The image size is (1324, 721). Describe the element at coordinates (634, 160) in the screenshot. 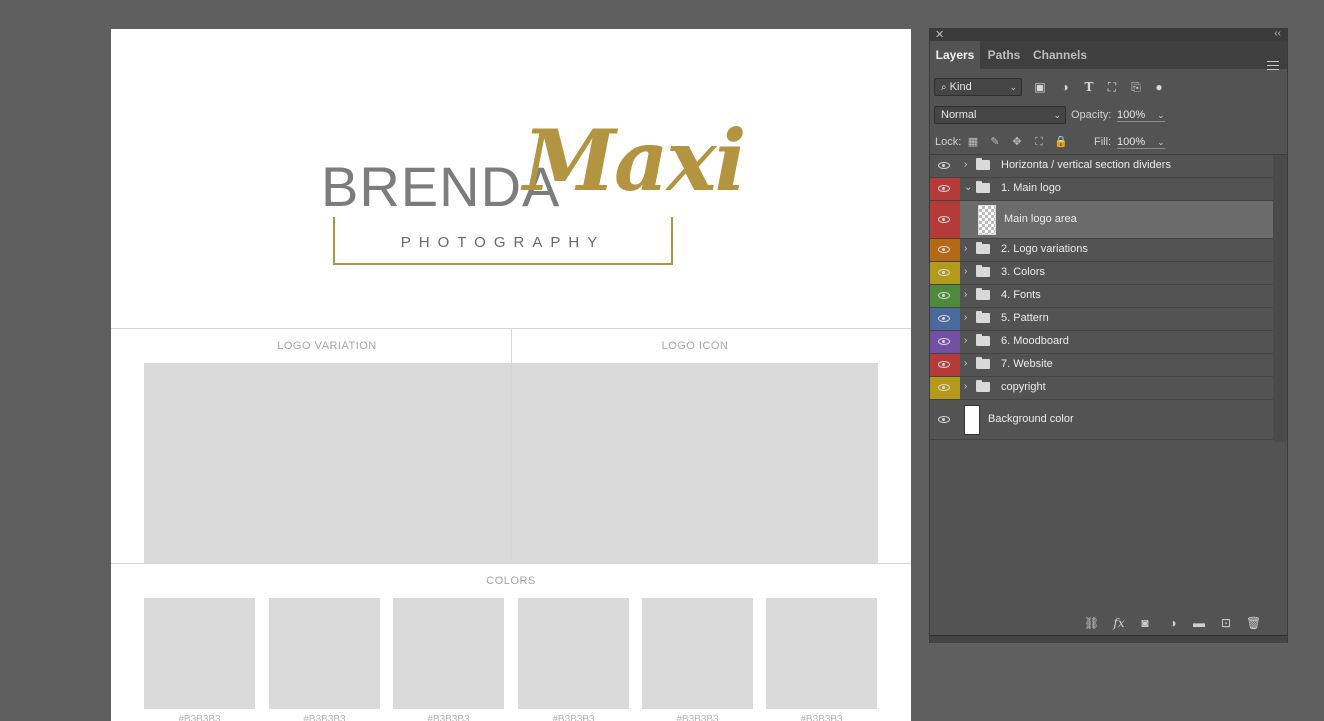

I see `logo-script-text: Maxi` at that location.